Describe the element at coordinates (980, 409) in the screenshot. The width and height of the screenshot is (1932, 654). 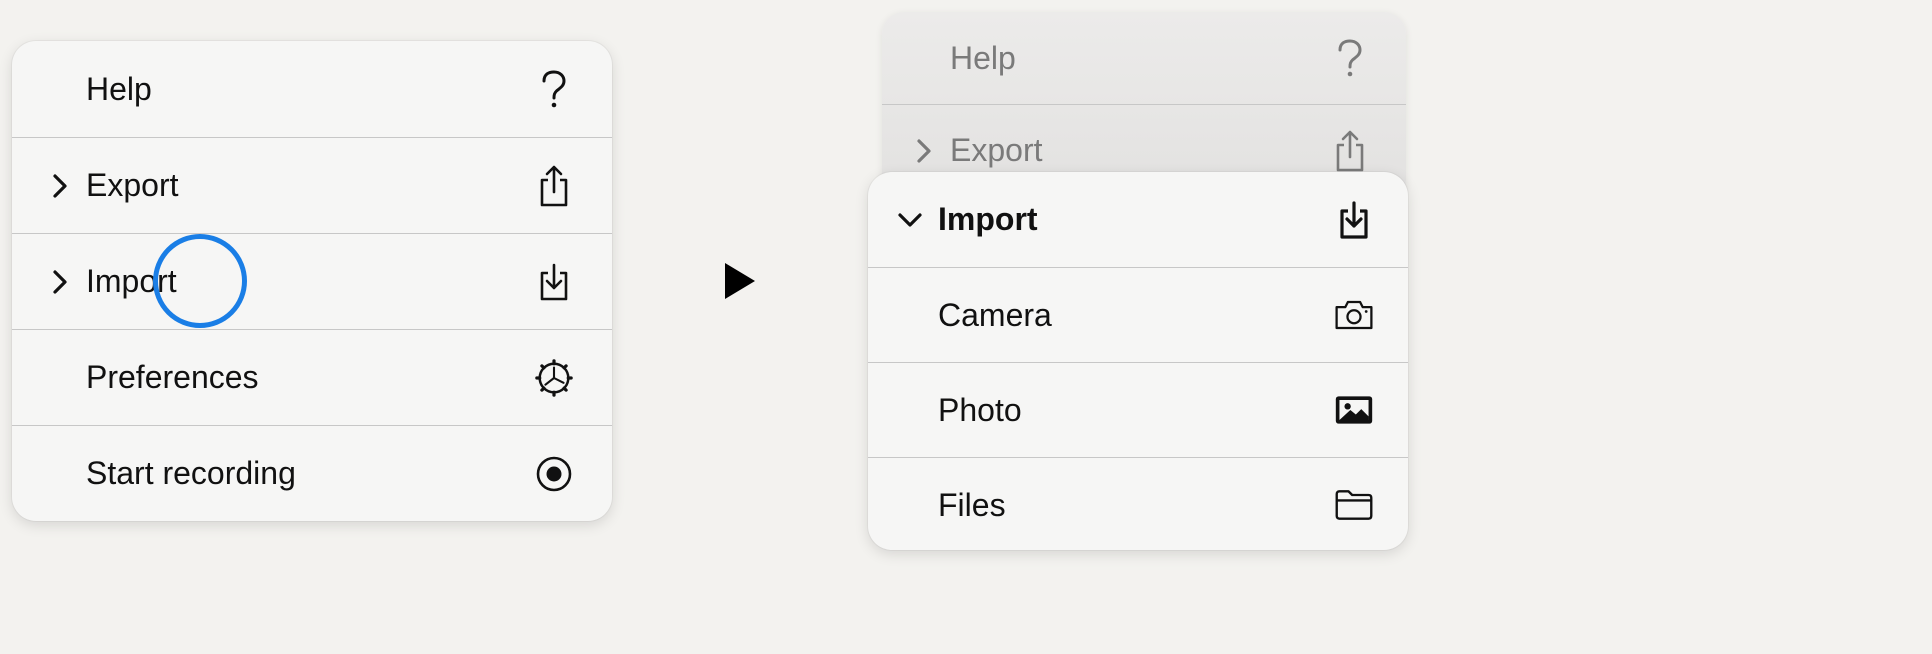
I see `menu-item-label: Photo` at that location.